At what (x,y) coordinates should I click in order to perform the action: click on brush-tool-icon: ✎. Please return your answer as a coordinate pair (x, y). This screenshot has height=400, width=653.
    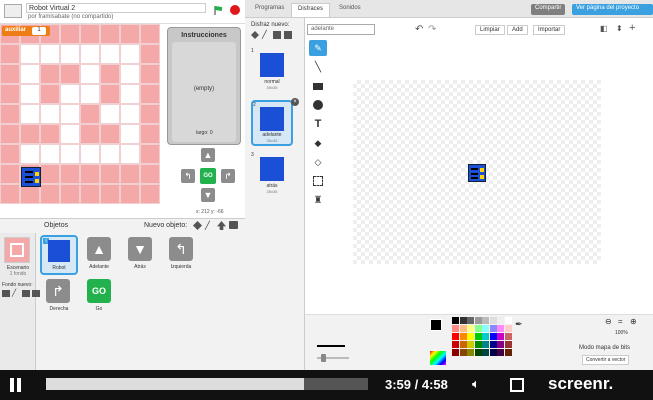
    Looking at the image, I should click on (318, 48).